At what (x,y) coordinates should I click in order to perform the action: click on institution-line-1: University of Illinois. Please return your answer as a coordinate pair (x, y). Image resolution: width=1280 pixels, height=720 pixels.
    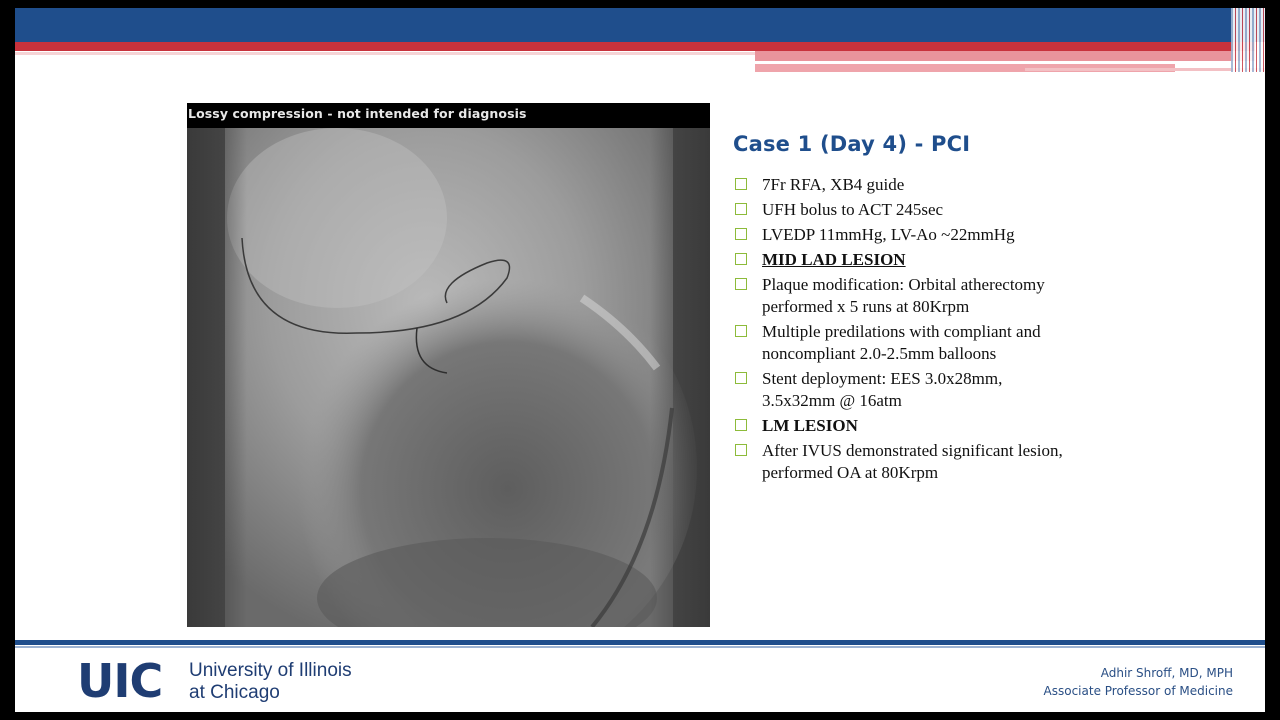
    Looking at the image, I should click on (270, 670).